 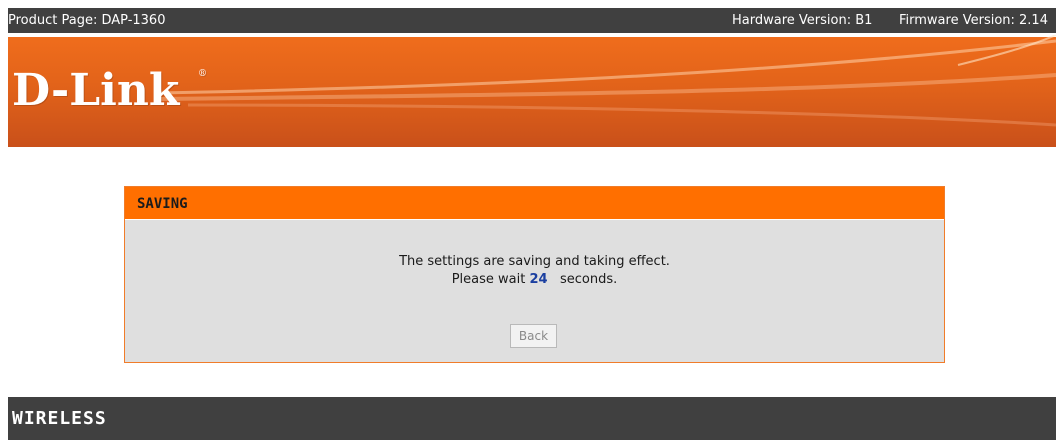 What do you see at coordinates (488, 279) in the screenshot?
I see `wait-prefix: Please wait` at bounding box center [488, 279].